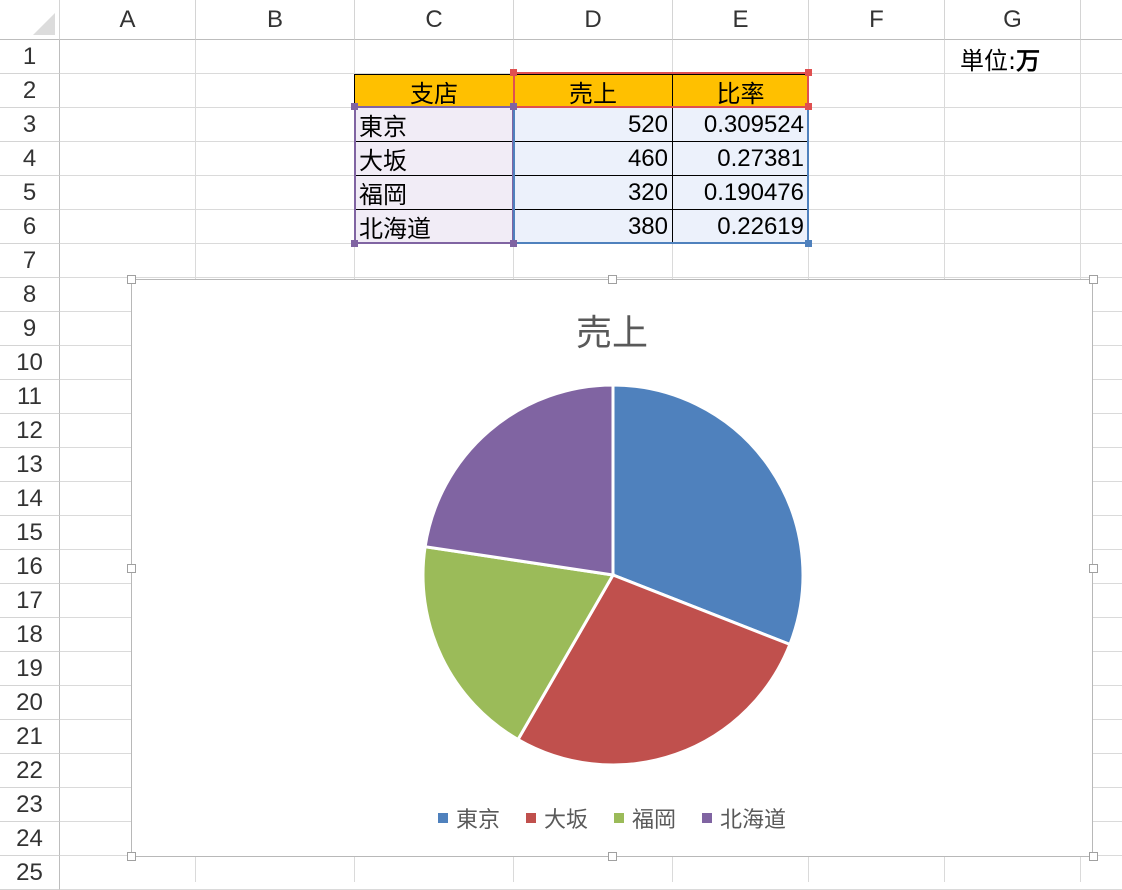 Image resolution: width=1122 pixels, height=890 pixels. What do you see at coordinates (30, 20) in the screenshot?
I see `select-all-corner` at bounding box center [30, 20].